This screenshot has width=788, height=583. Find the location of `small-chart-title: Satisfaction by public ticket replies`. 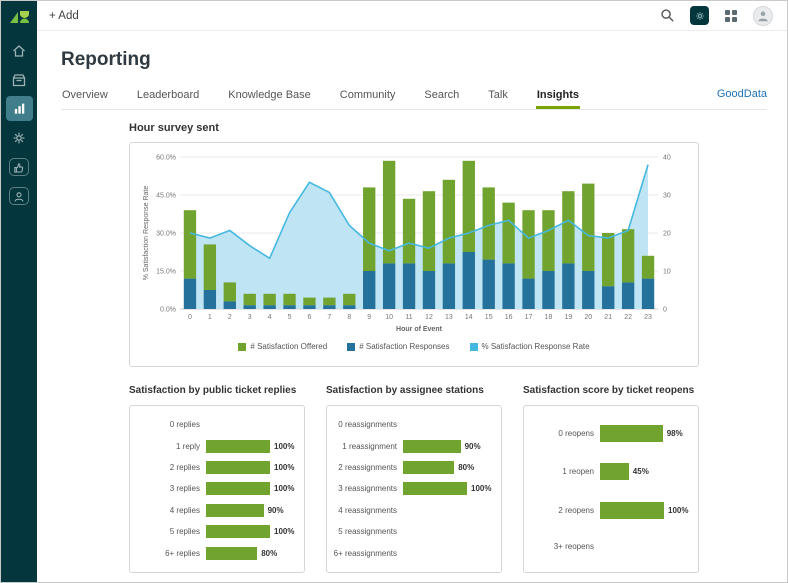

small-chart-title: Satisfaction by public ticket replies is located at coordinates (213, 390).